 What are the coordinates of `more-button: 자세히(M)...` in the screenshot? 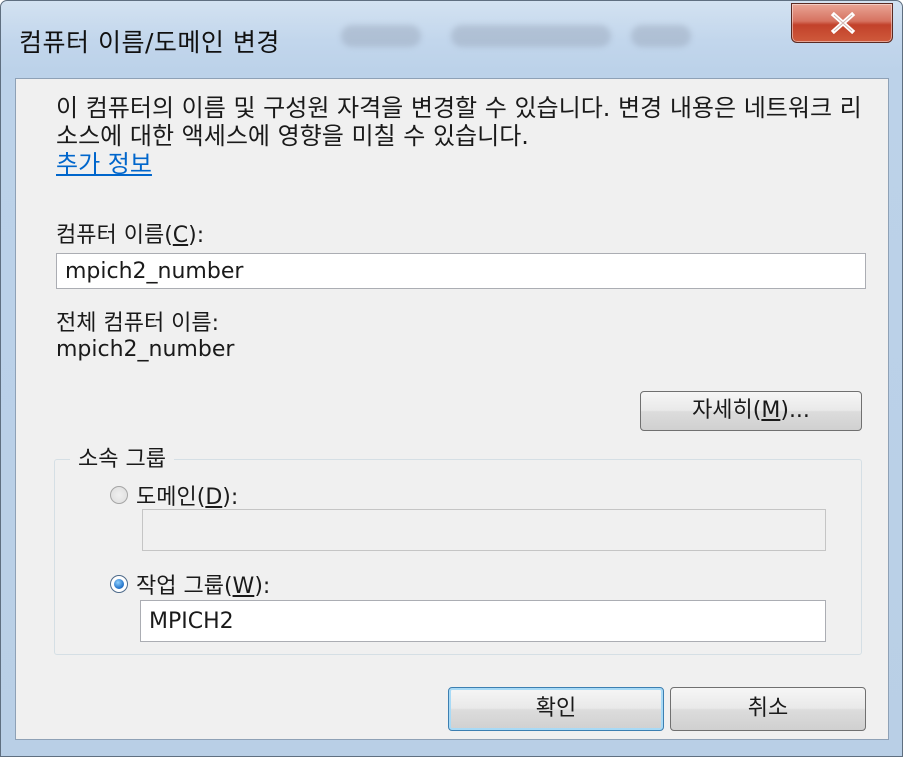 It's located at (751, 411).